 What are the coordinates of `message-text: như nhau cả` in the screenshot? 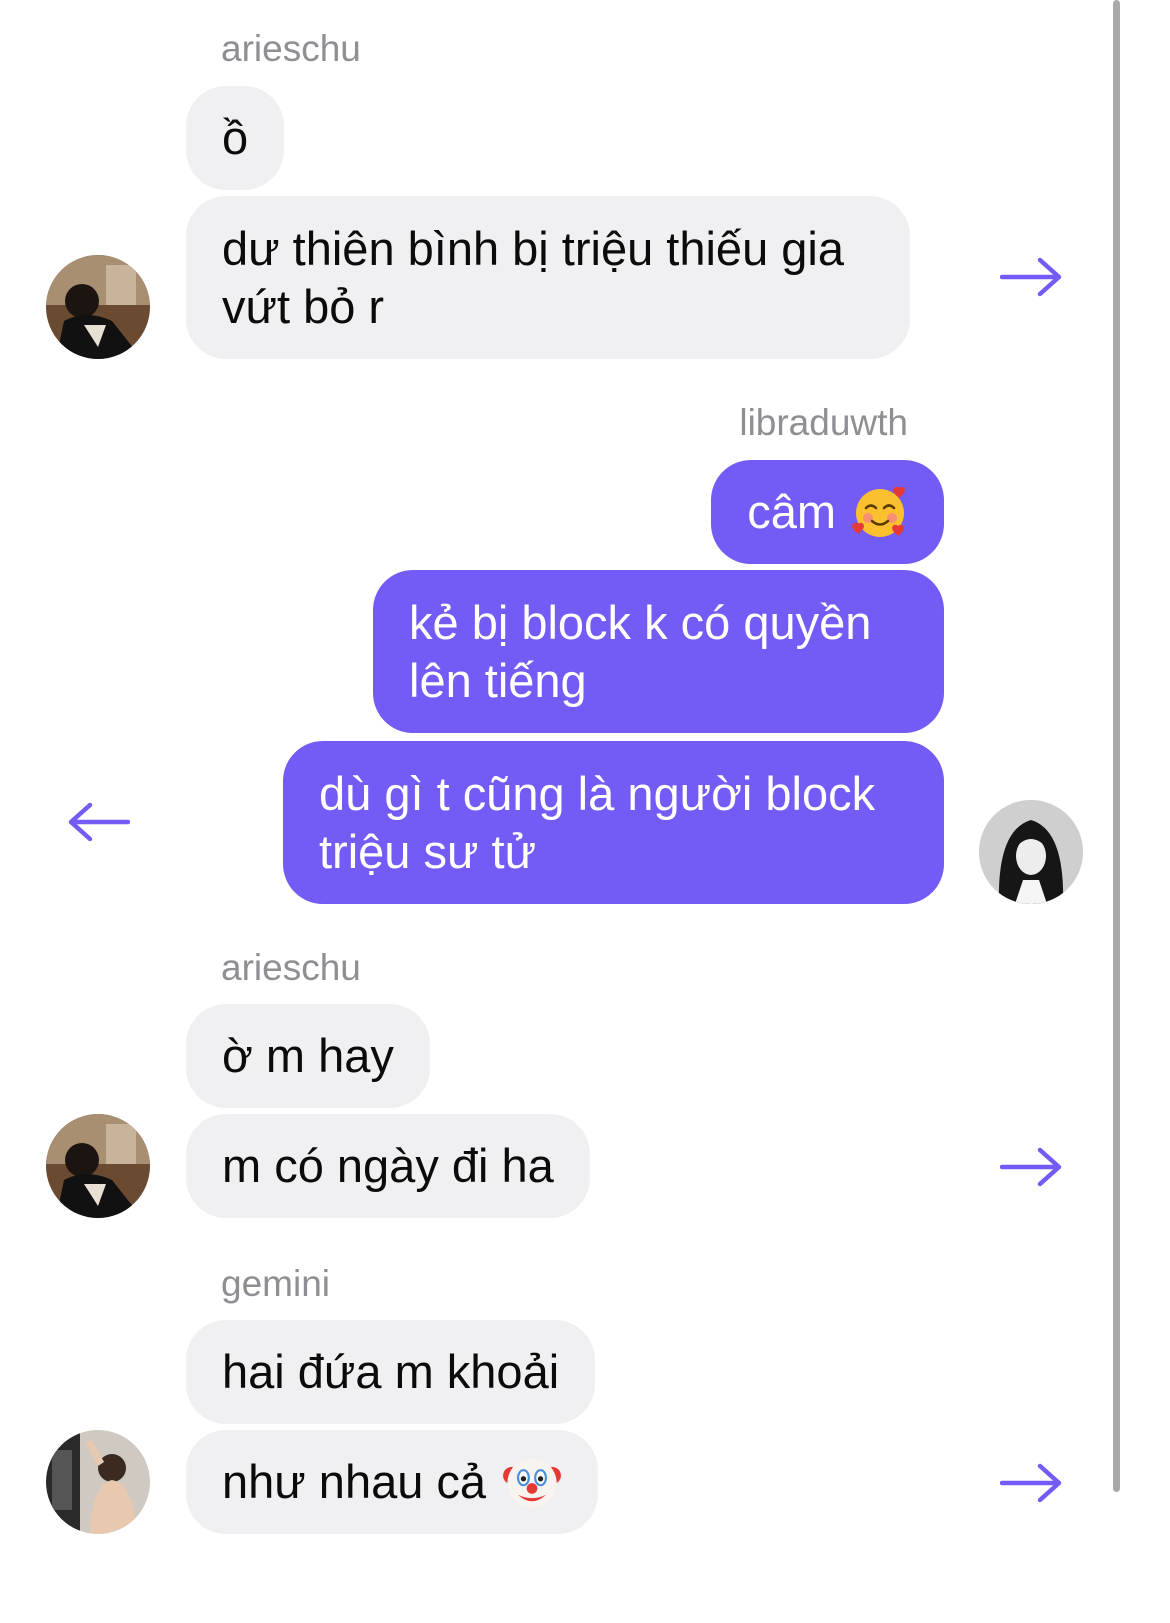 It's located at (354, 1481).